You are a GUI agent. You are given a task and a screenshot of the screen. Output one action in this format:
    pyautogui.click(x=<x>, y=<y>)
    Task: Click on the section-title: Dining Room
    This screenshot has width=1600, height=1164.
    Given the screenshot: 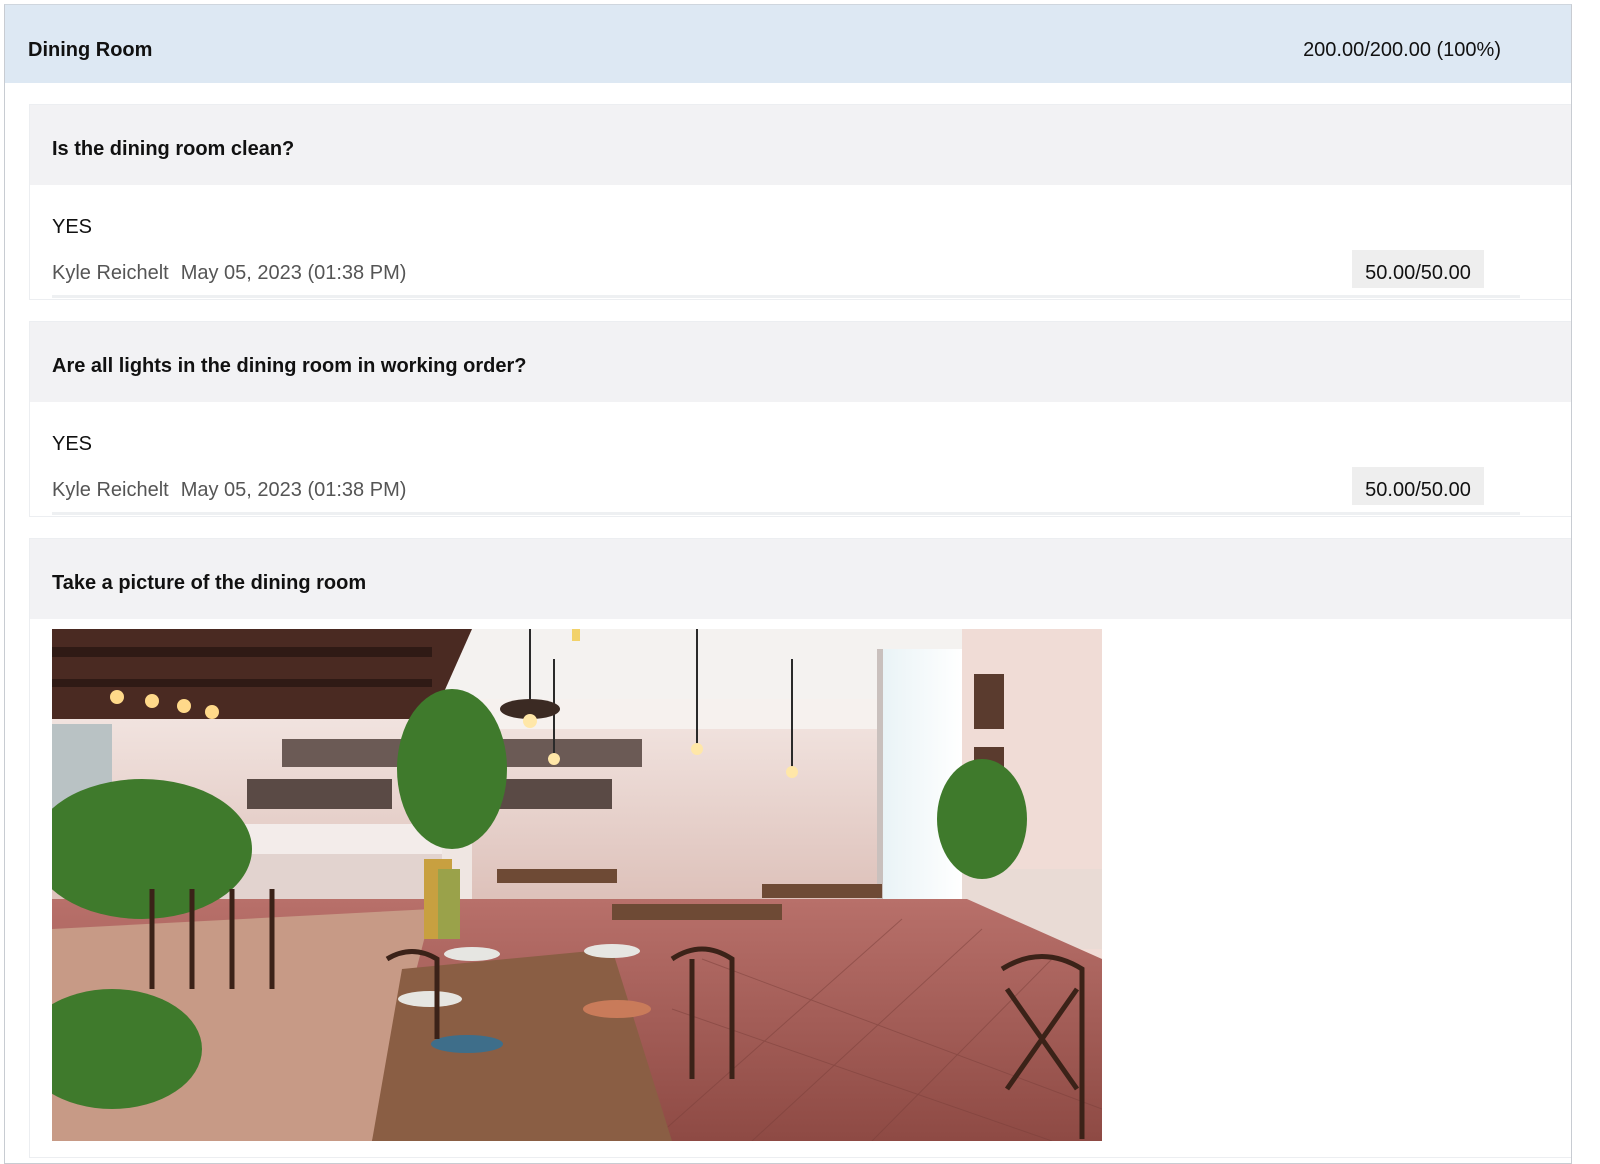 What is the action you would take?
    pyautogui.click(x=90, y=50)
    